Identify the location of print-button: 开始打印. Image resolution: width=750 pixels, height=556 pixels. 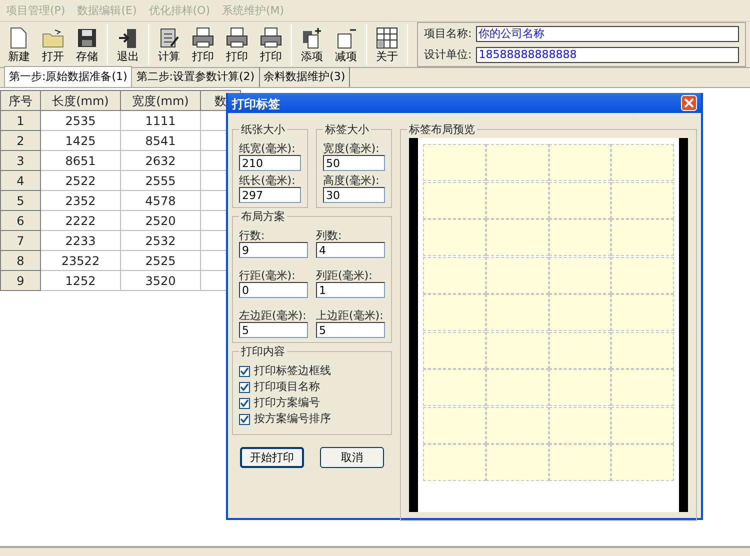
(272, 457).